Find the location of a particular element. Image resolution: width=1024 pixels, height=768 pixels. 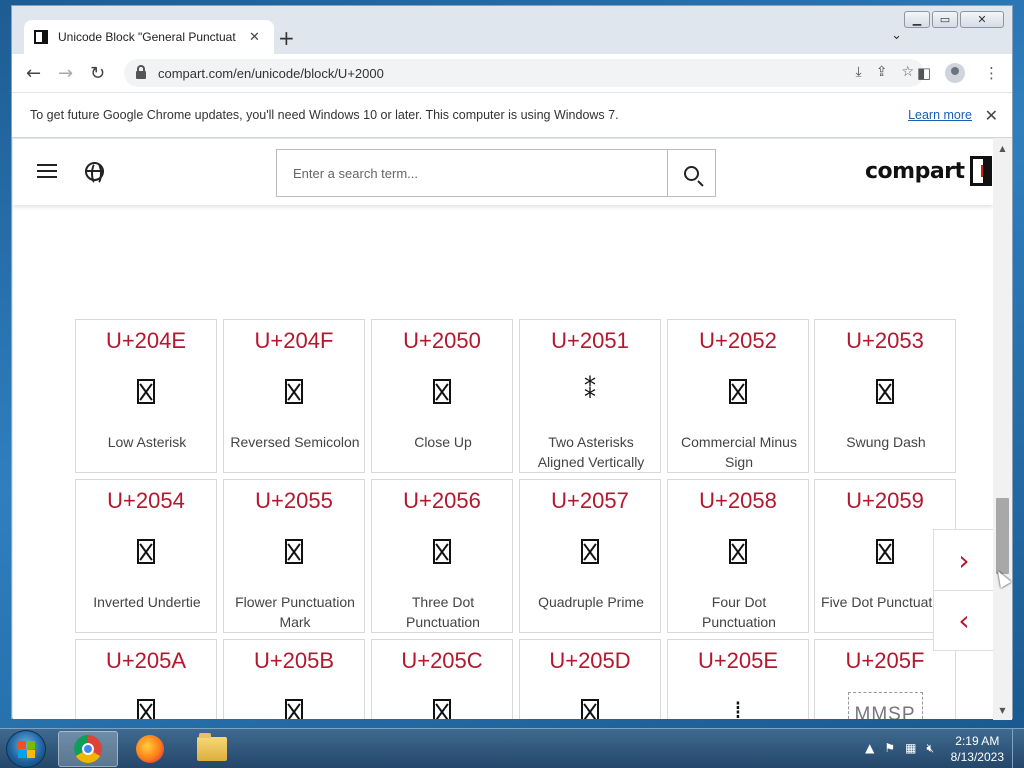

scroll-thumb is located at coordinates (1002, 536).